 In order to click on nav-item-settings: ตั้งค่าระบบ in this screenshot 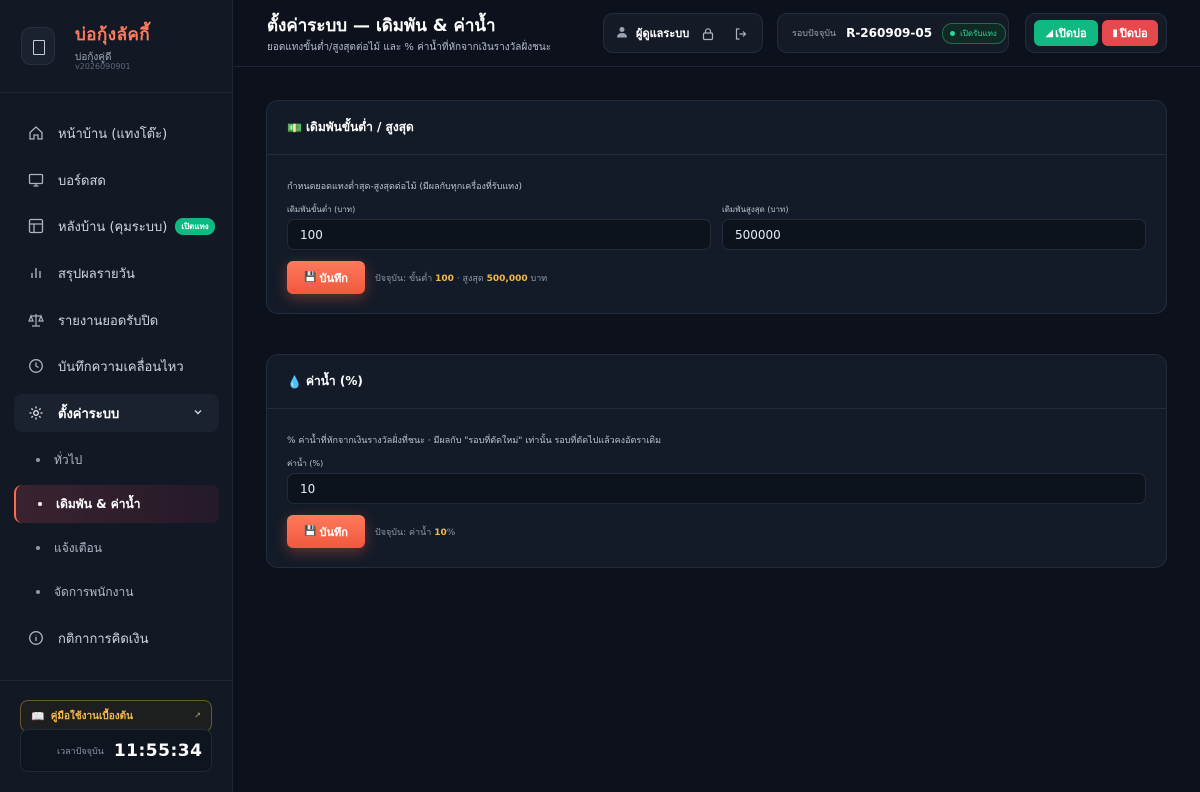, I will do `click(116, 413)`.